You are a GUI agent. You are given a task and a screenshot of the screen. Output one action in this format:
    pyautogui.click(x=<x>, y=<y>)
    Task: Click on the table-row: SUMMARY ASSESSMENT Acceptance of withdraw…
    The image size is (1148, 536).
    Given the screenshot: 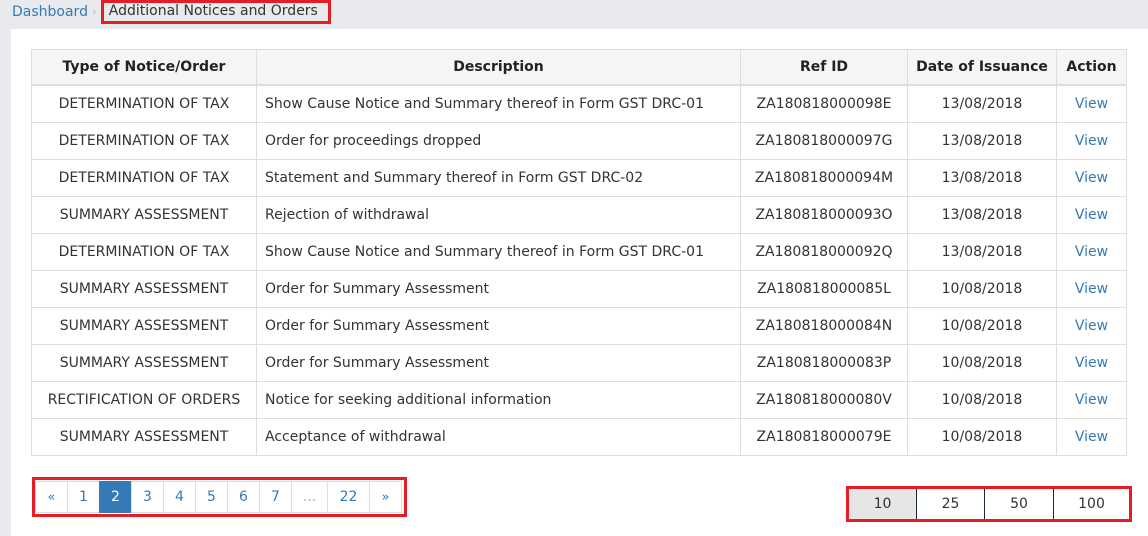 What is the action you would take?
    pyautogui.click(x=579, y=437)
    